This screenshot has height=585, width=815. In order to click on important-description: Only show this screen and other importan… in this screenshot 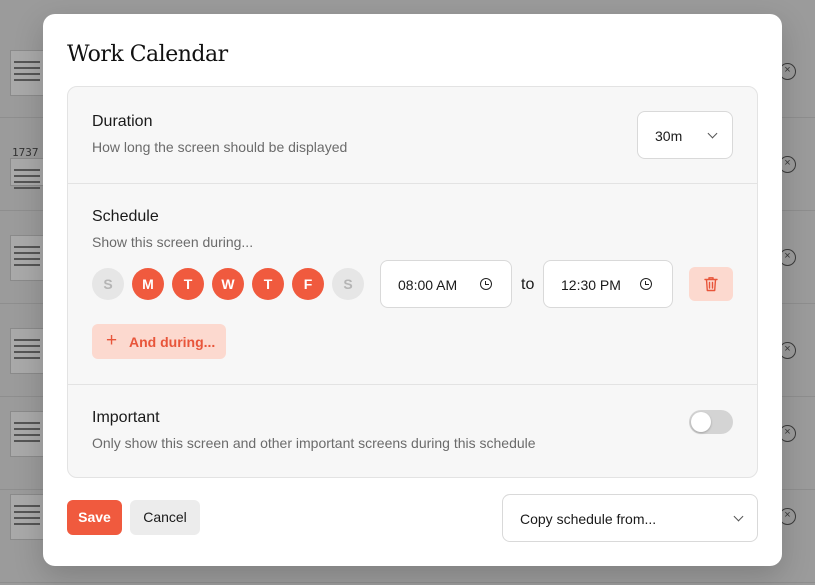, I will do `click(314, 443)`.